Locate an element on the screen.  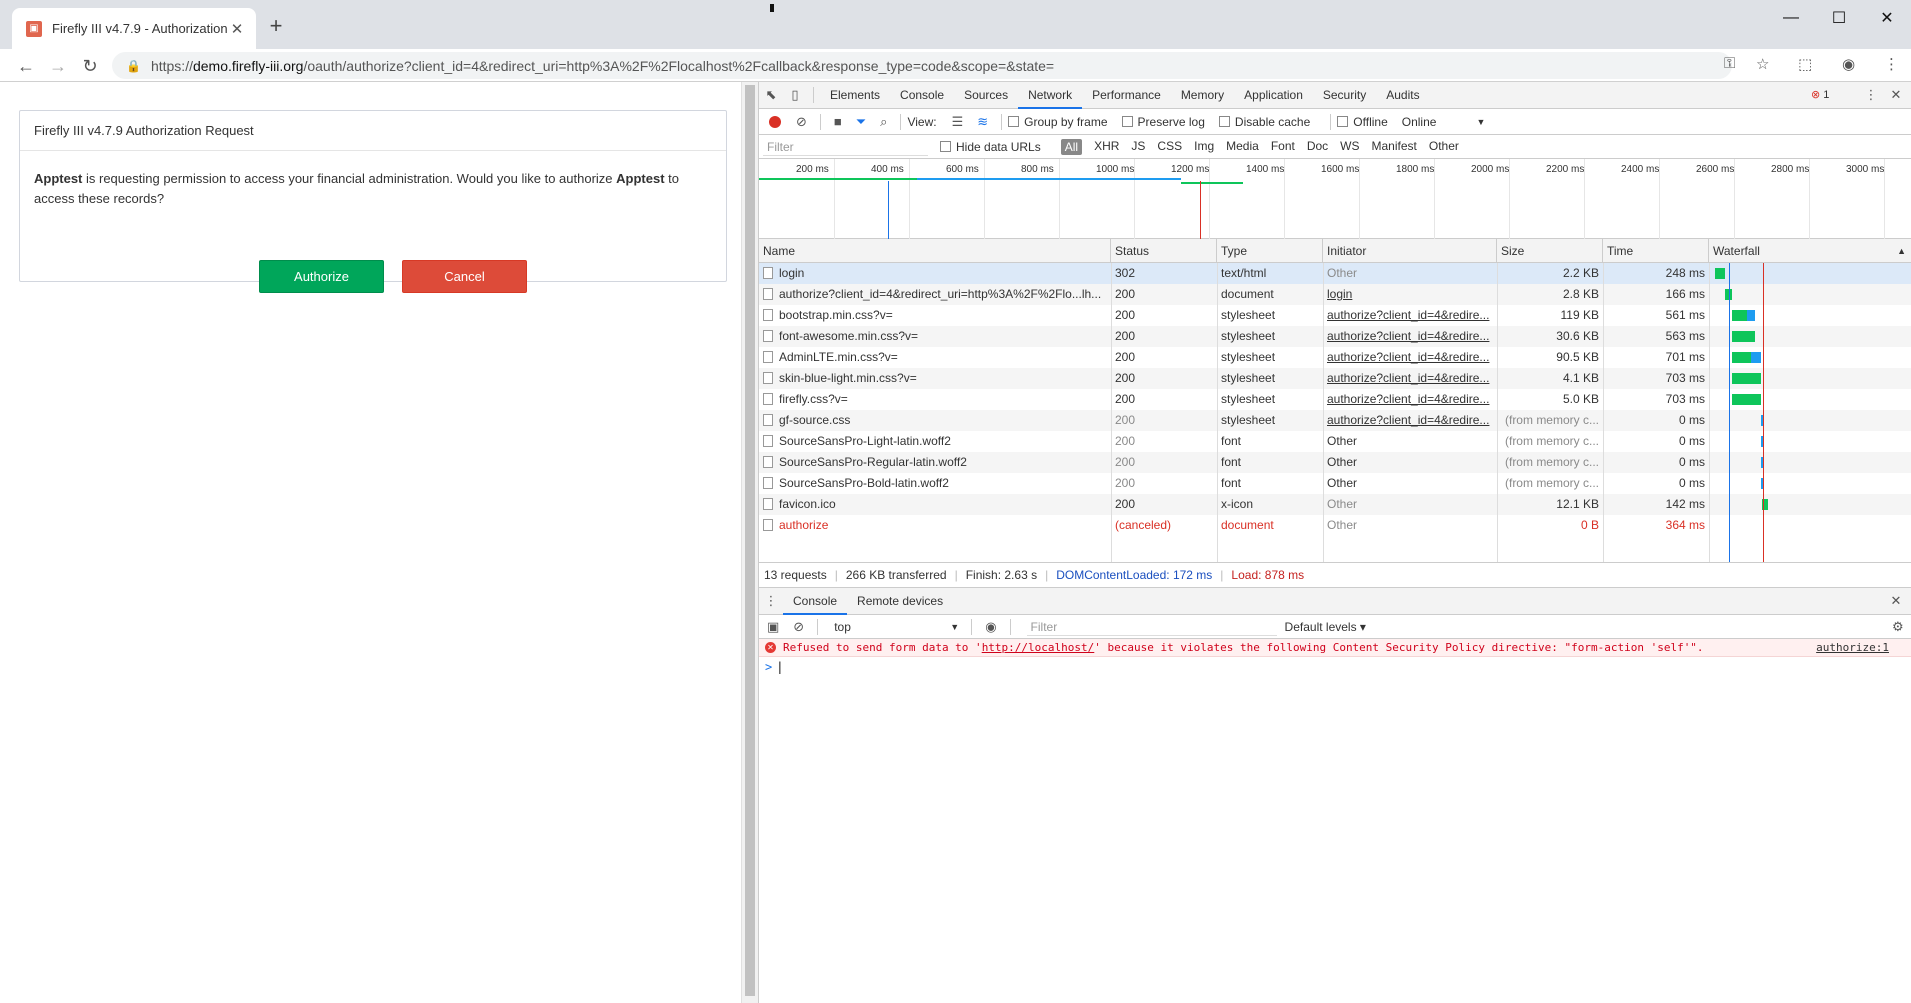
tab-network: Network is located at coordinates (1050, 95).